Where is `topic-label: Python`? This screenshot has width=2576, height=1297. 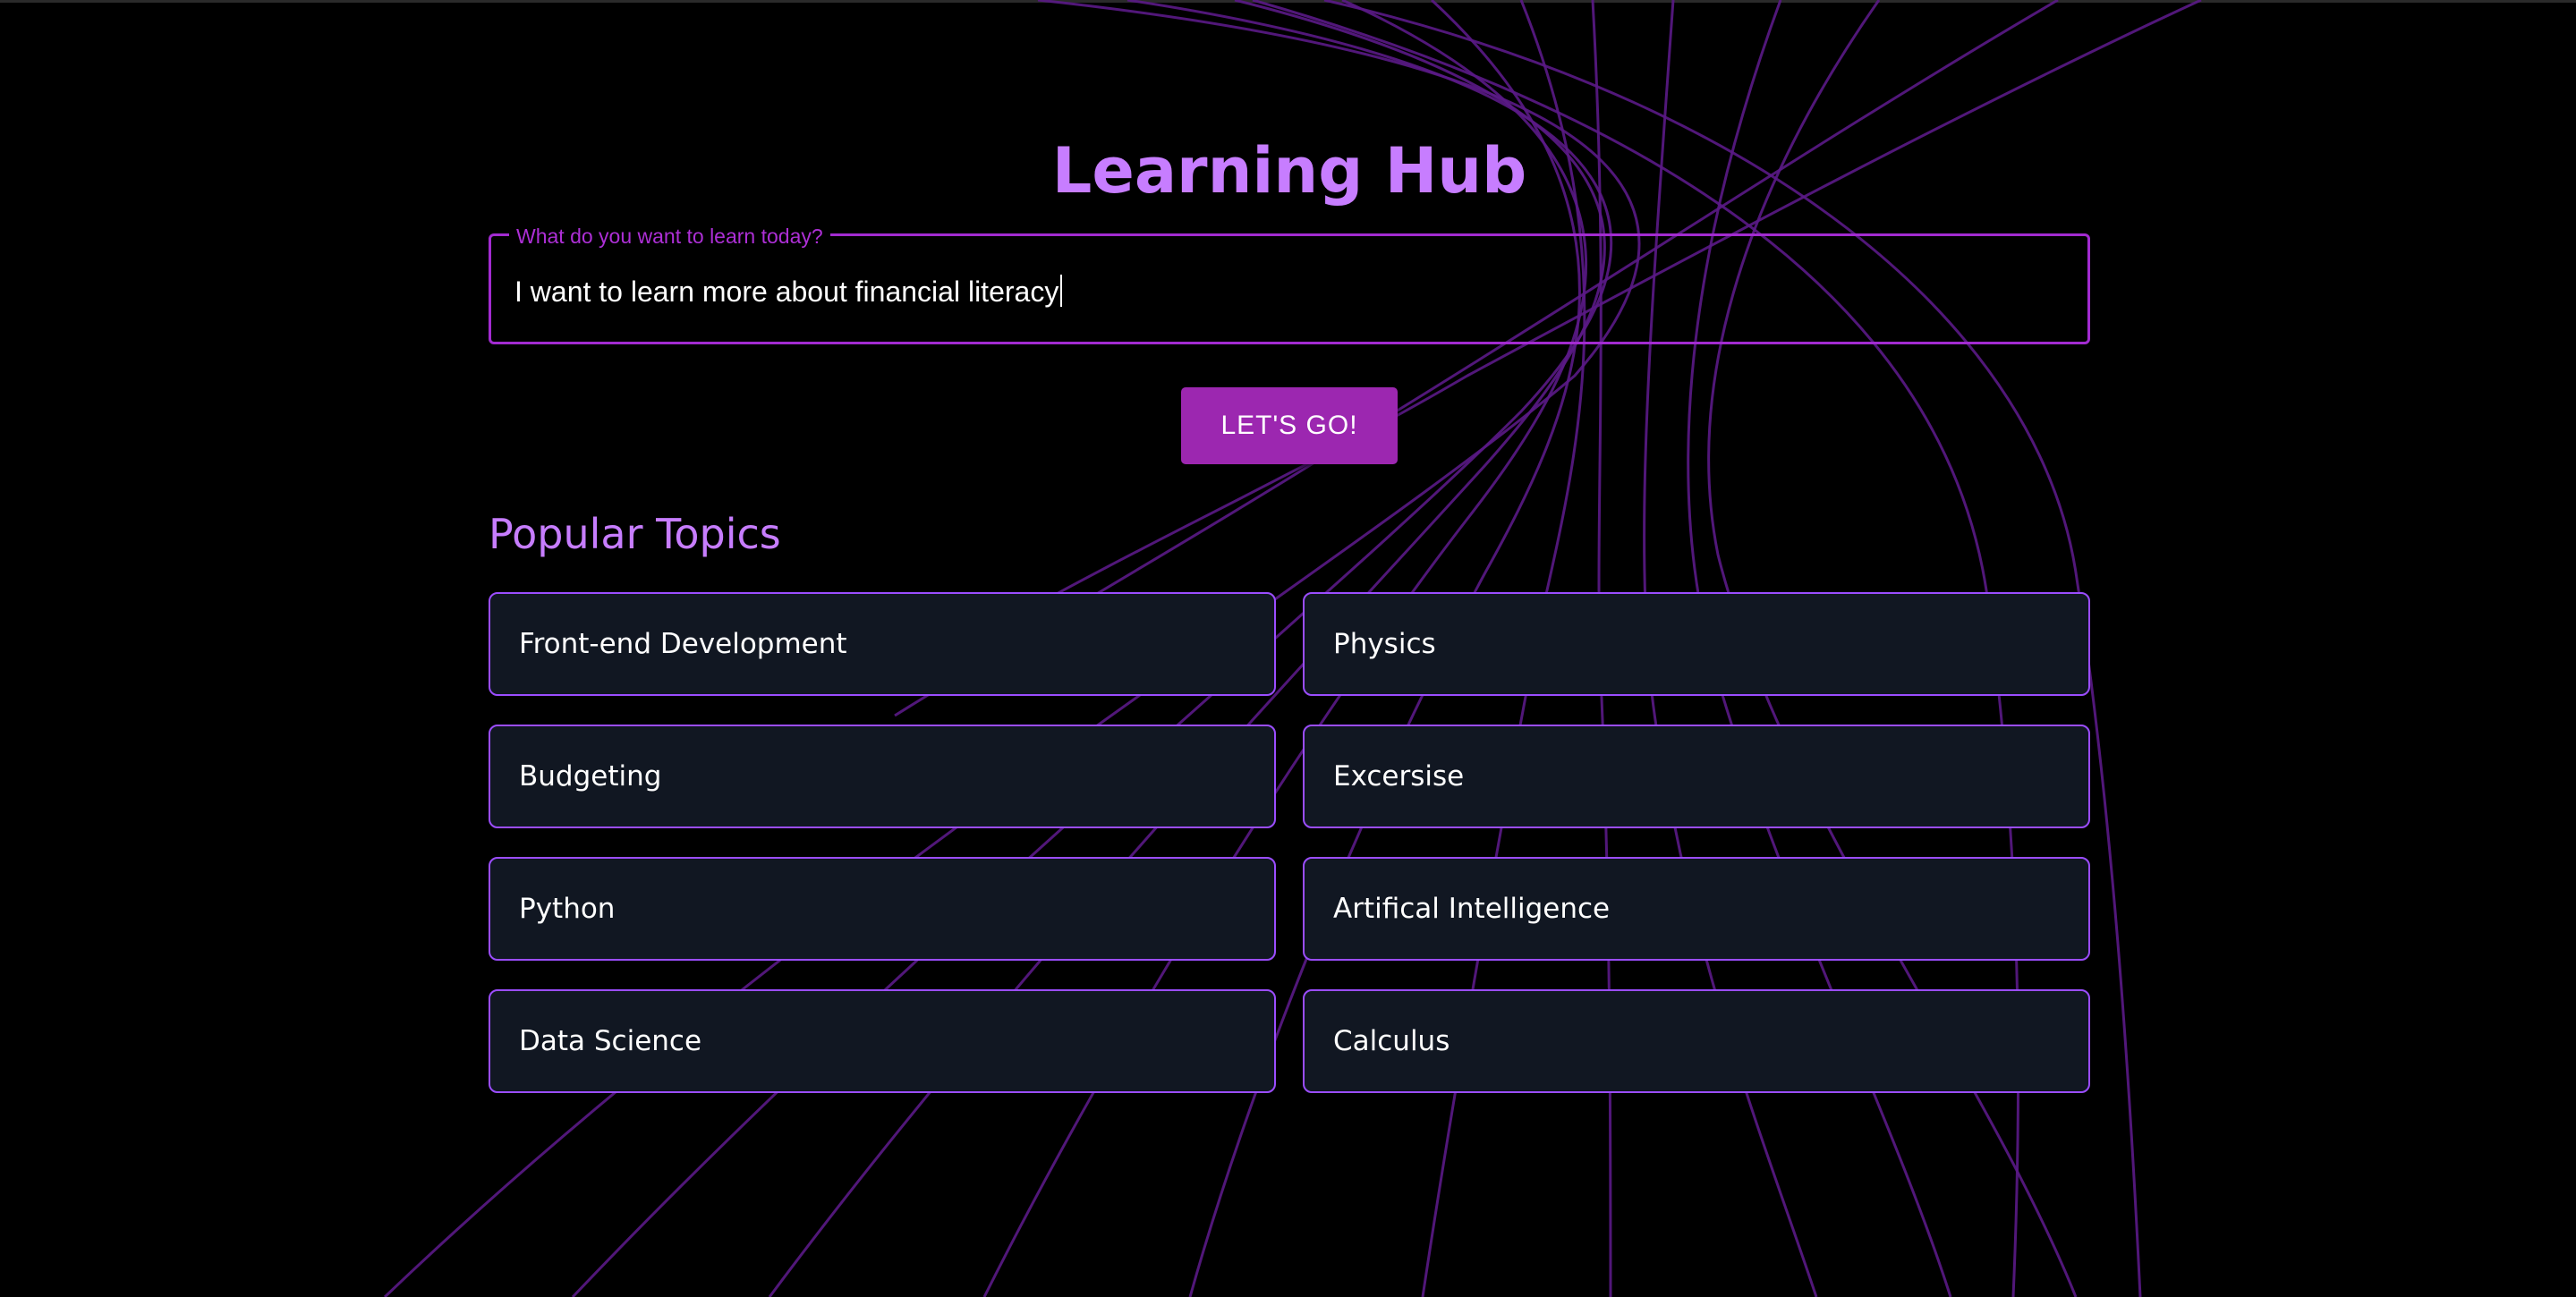 topic-label: Python is located at coordinates (567, 909).